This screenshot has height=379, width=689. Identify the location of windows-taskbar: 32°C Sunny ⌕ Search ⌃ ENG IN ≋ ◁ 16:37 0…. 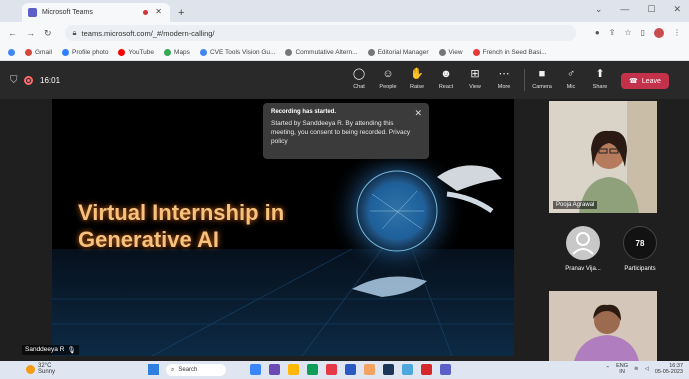
(344, 370).